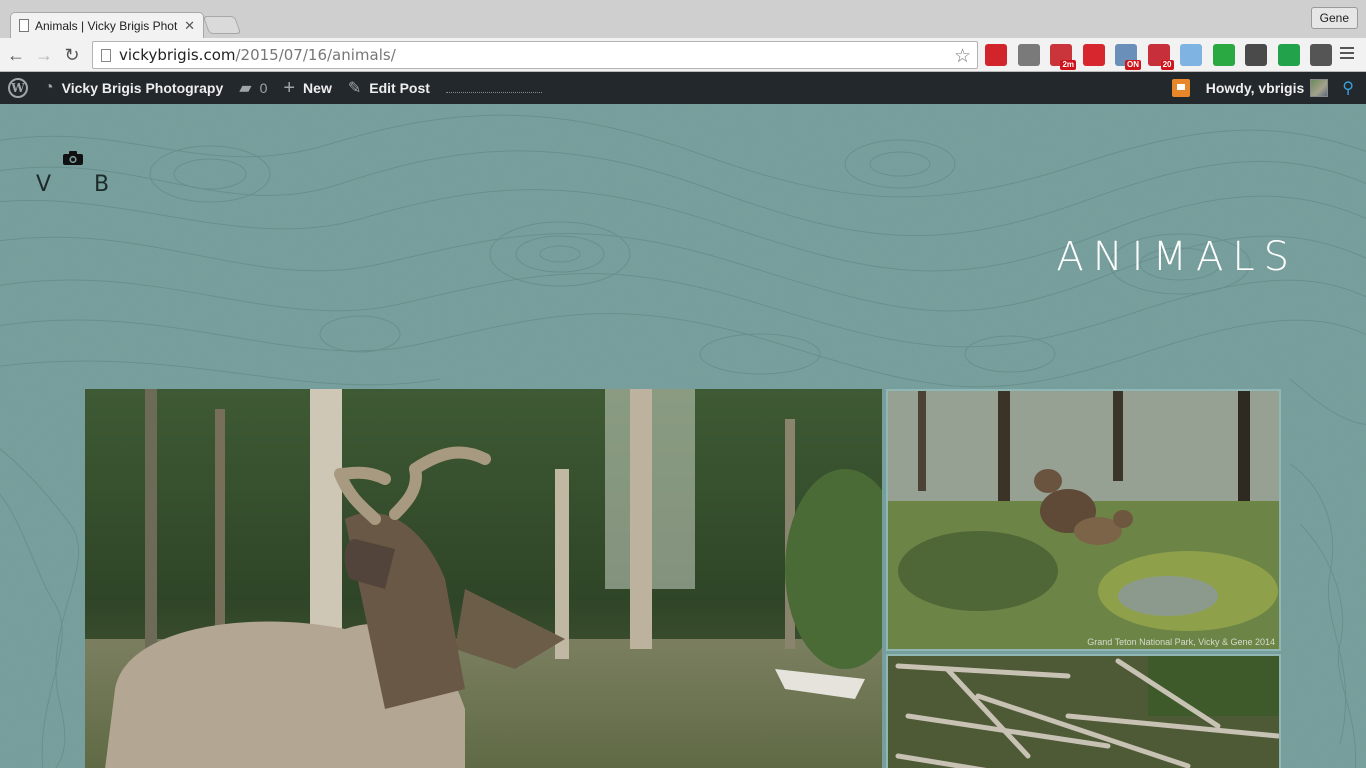 This screenshot has width=1366, height=768. What do you see at coordinates (996, 55) in the screenshot?
I see `sunburst-ext-icon` at bounding box center [996, 55].